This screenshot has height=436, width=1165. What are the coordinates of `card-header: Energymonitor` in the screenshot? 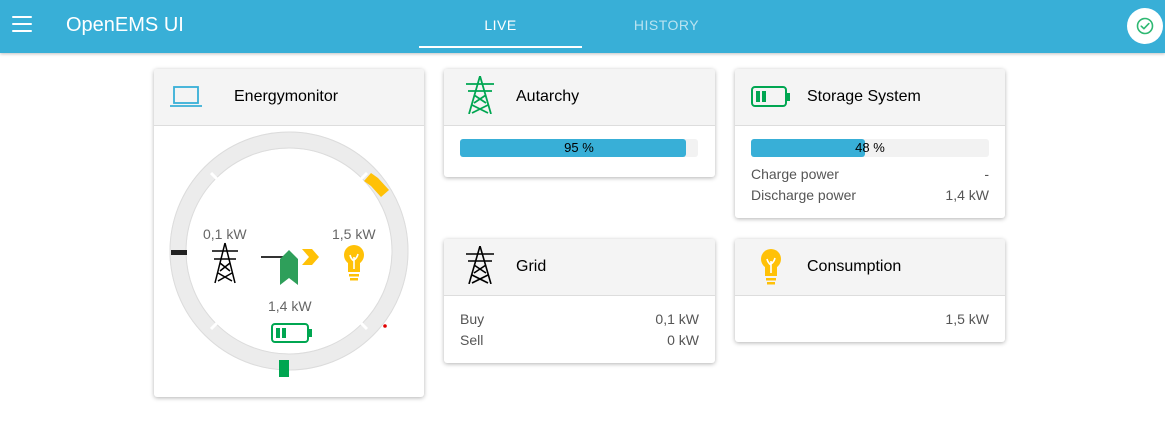 It's located at (289, 97).